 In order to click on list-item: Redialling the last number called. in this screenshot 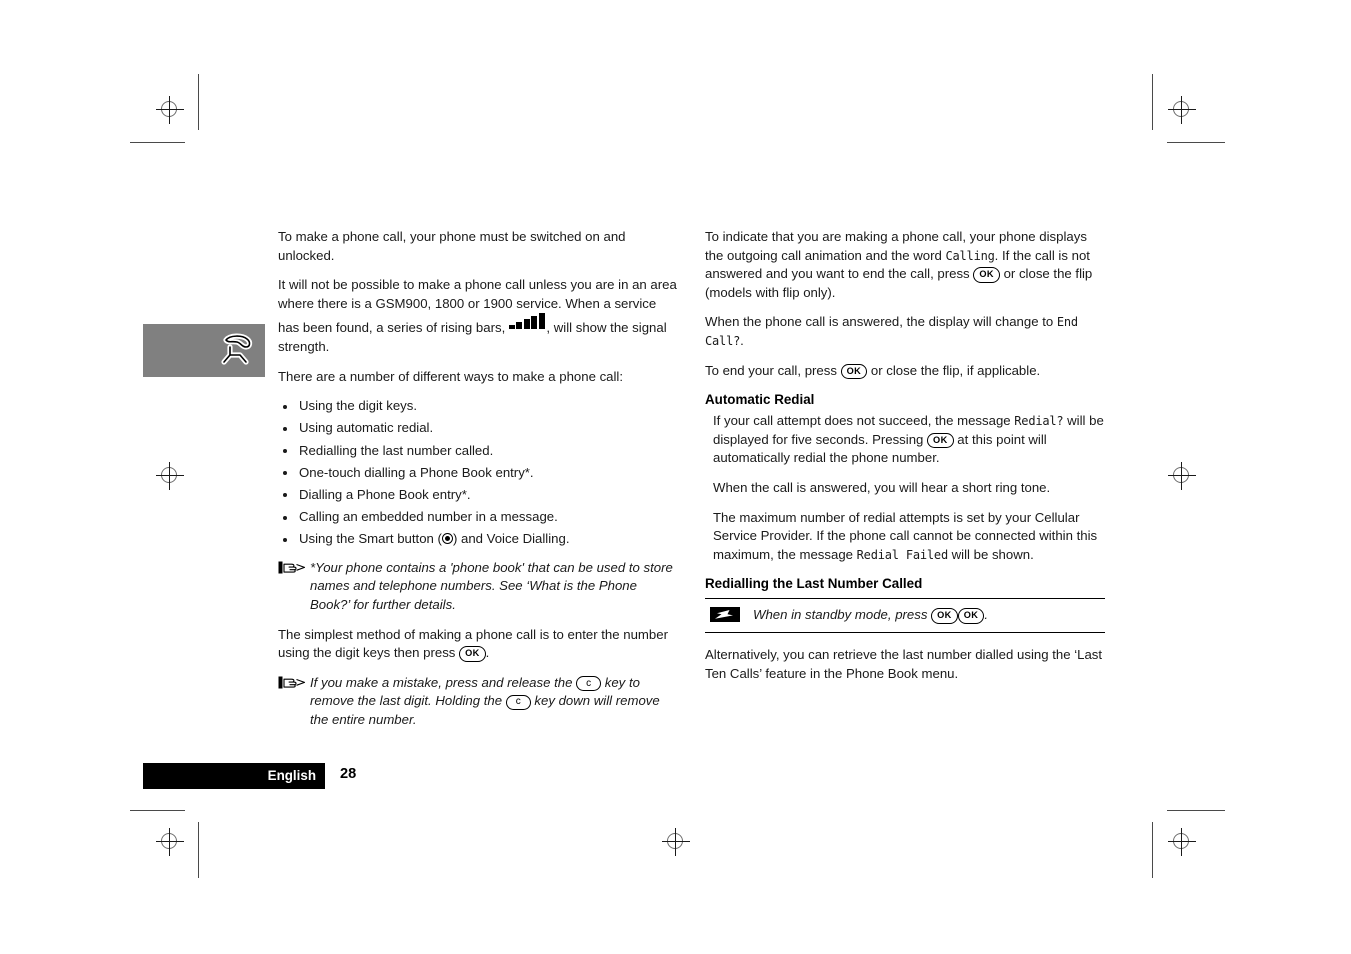, I will do `click(478, 451)`.